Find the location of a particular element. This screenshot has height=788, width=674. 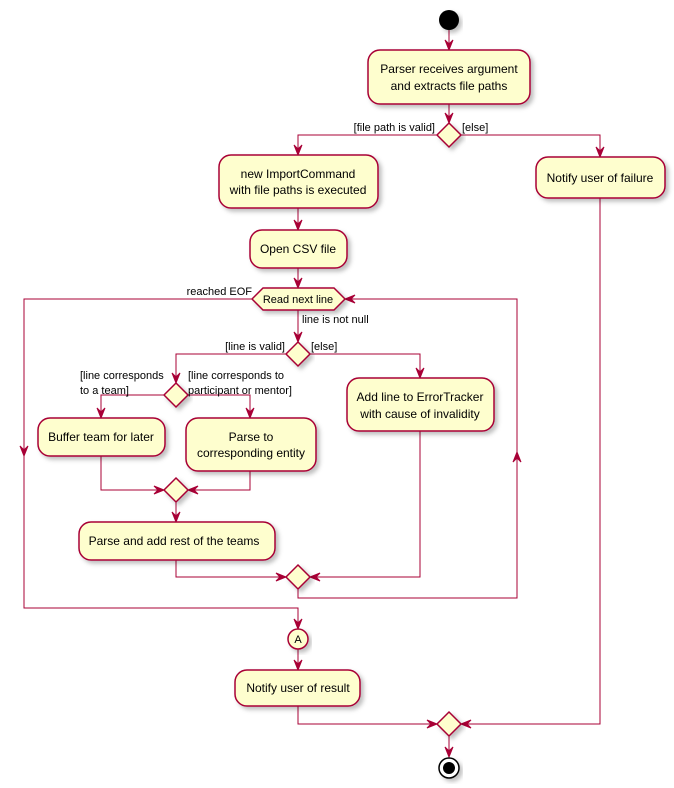

edge-failure-final is located at coordinates (531, 461).